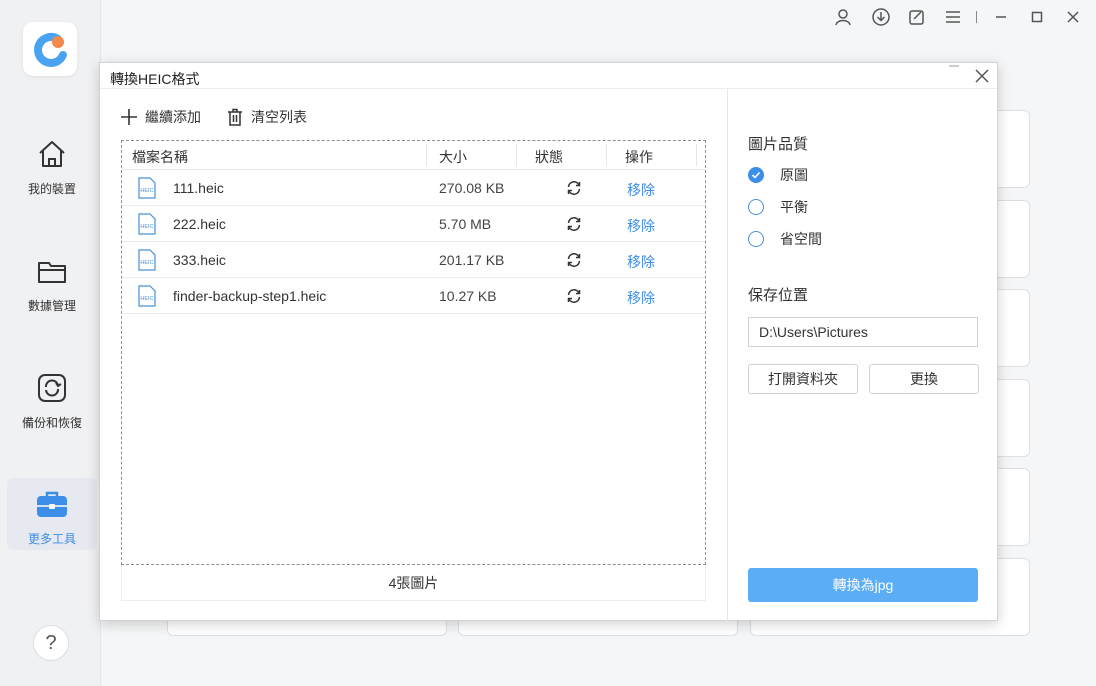 Image resolution: width=1096 pixels, height=686 pixels. I want to click on file-size: 270.08 KB, so click(472, 188).